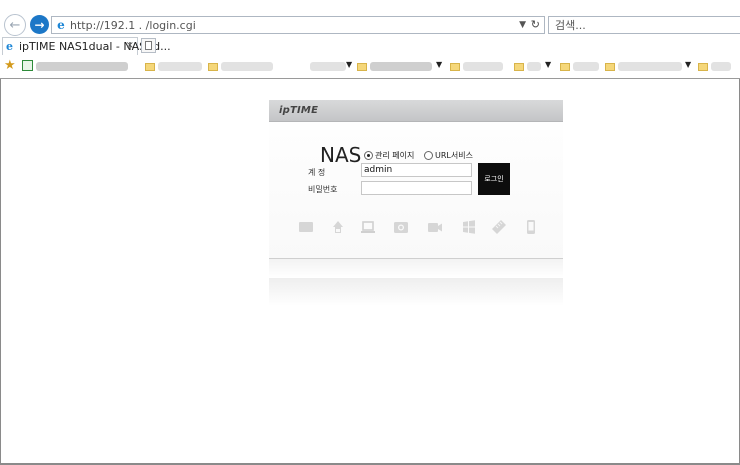 This screenshot has height=465, width=740. I want to click on arrow-right-icon: →, so click(39, 24).